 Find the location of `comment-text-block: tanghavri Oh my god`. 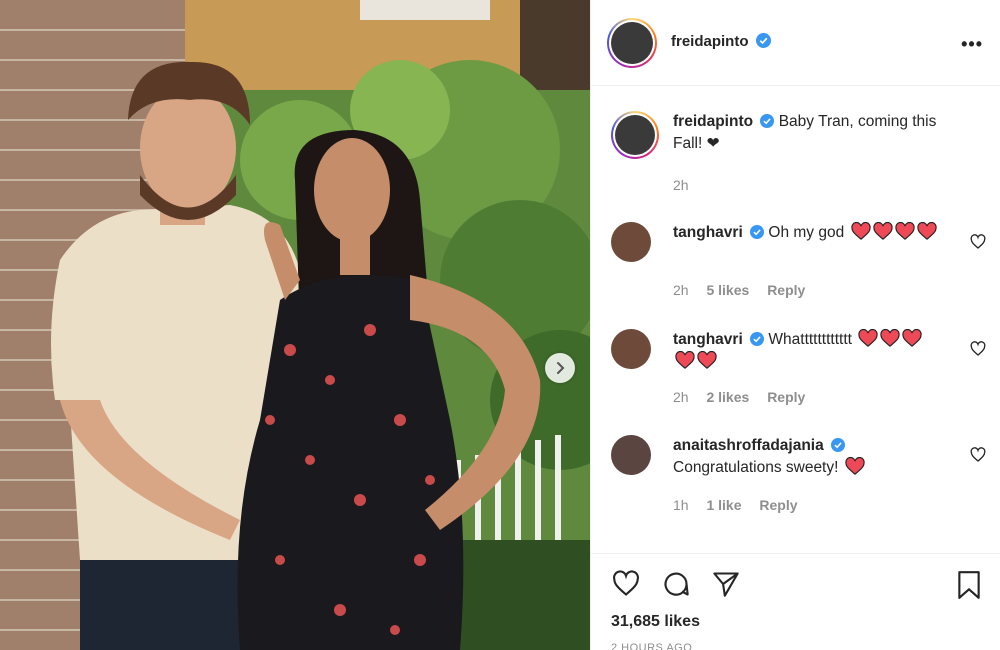

comment-text-block: tanghavri Oh my god is located at coordinates (808, 233).